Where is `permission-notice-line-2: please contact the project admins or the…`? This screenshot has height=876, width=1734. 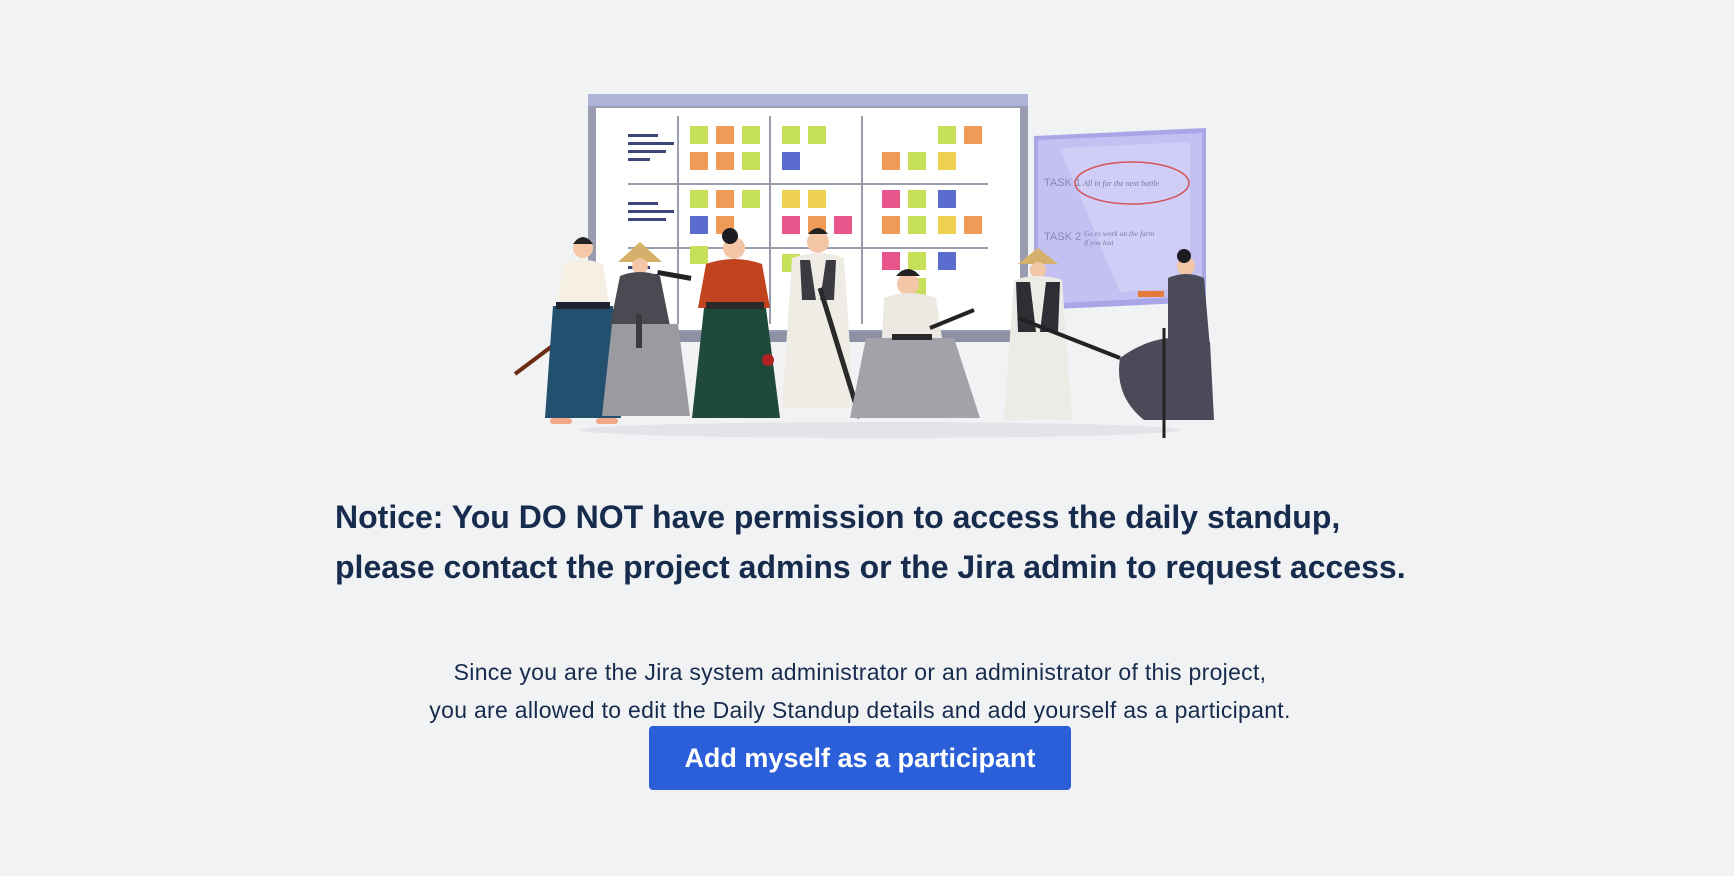
permission-notice-line-2: please contact the project admins or the… is located at coordinates (870, 567).